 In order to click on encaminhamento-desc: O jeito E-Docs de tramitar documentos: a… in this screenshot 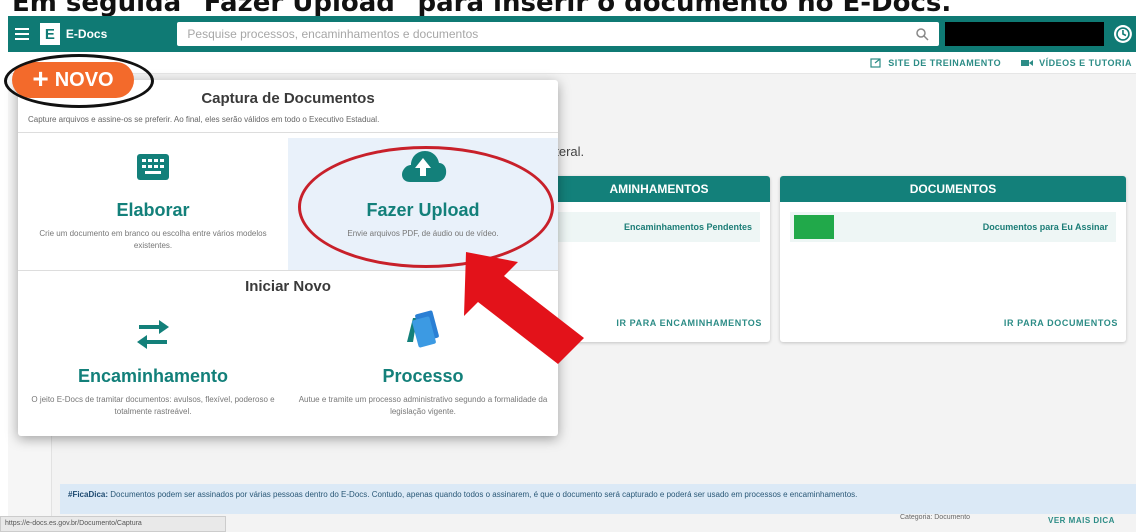, I will do `click(153, 405)`.